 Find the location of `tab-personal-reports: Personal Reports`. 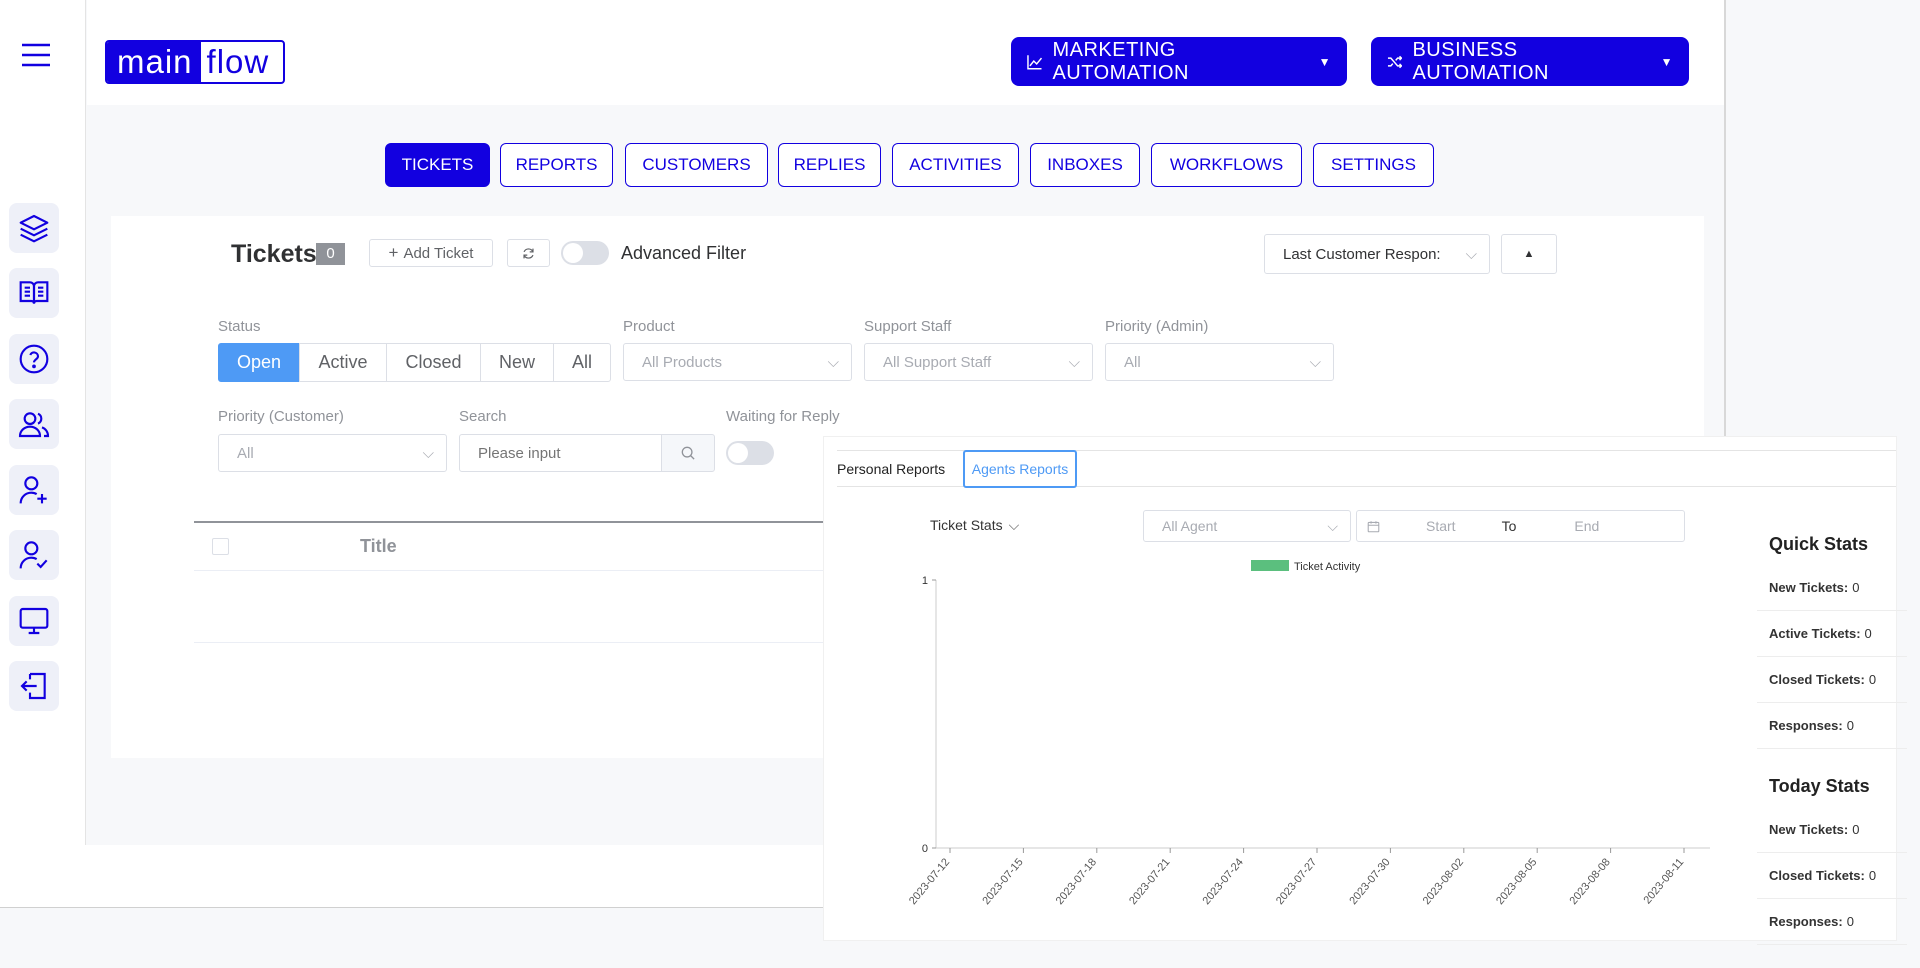

tab-personal-reports: Personal Reports is located at coordinates (891, 469).